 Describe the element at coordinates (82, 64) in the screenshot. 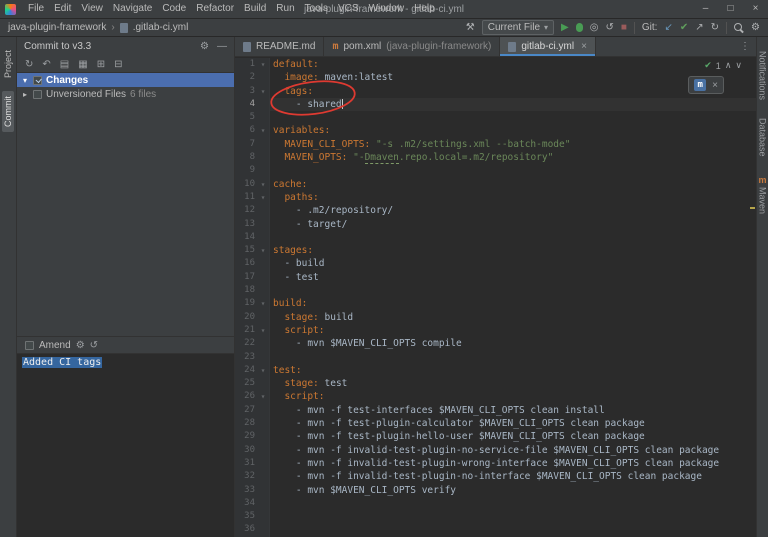

I see `group-by-icon: ▦` at that location.